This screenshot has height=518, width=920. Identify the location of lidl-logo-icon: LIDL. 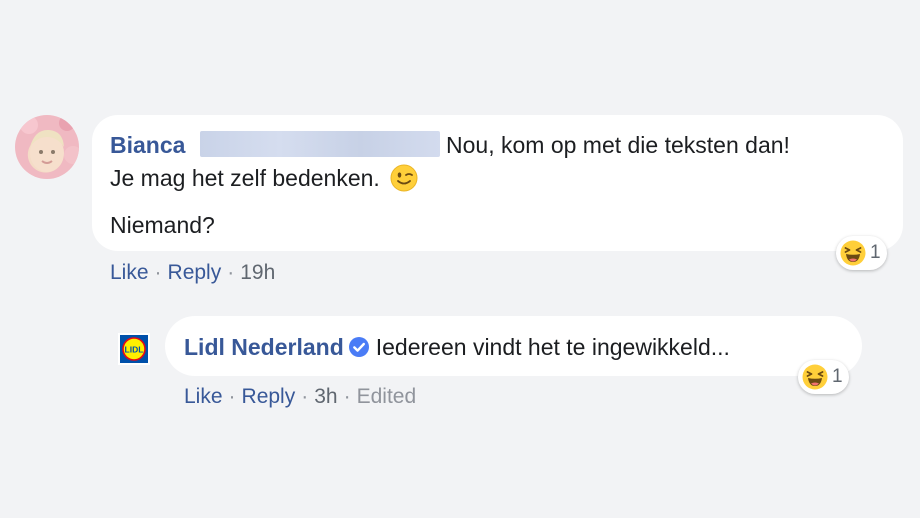
(134, 349).